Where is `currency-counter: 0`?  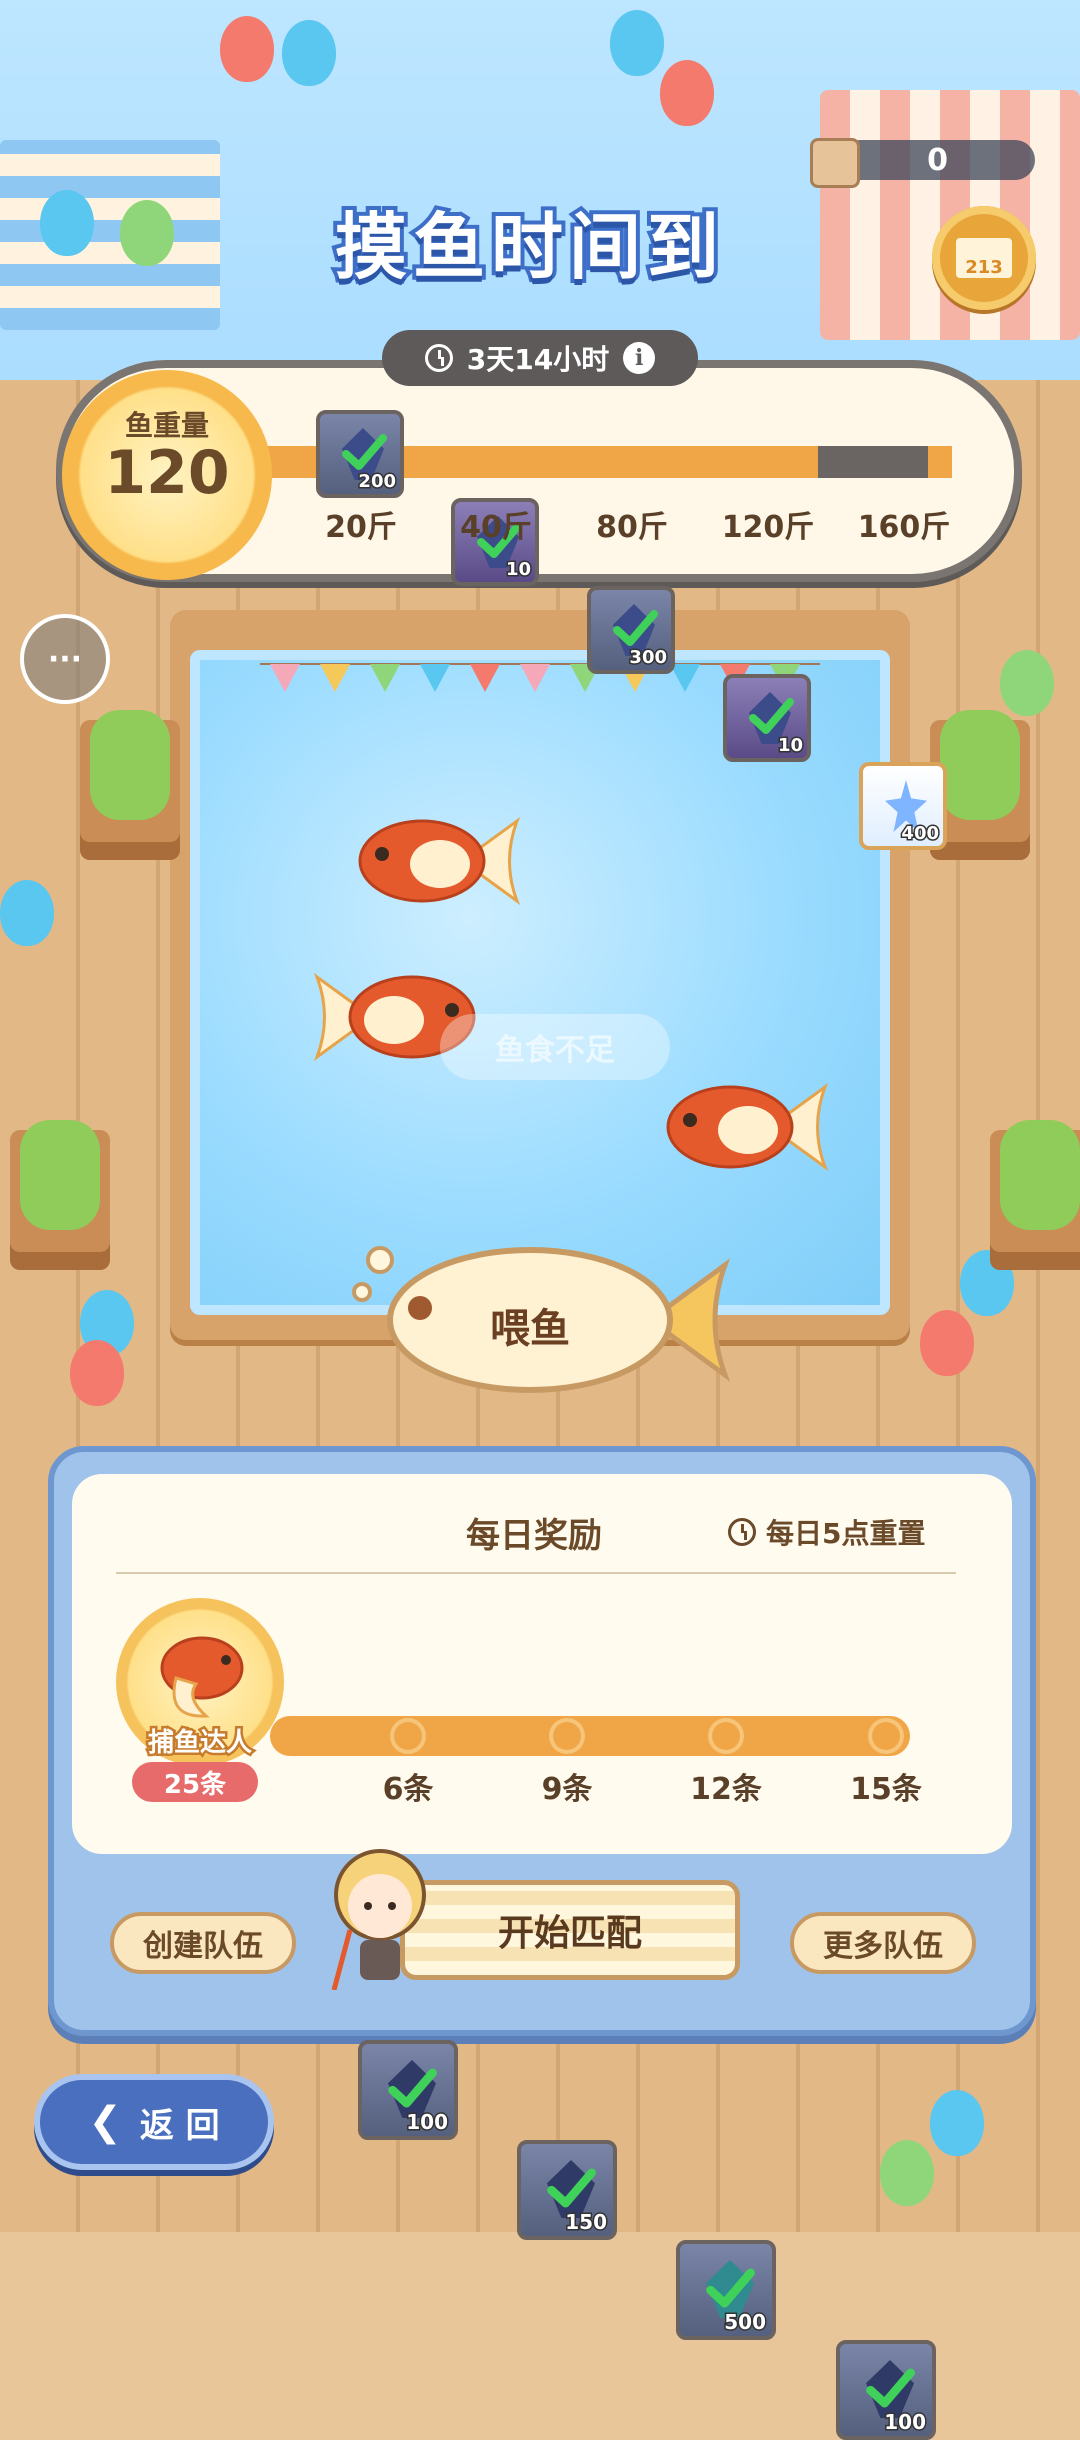 currency-counter: 0 is located at coordinates (937, 160).